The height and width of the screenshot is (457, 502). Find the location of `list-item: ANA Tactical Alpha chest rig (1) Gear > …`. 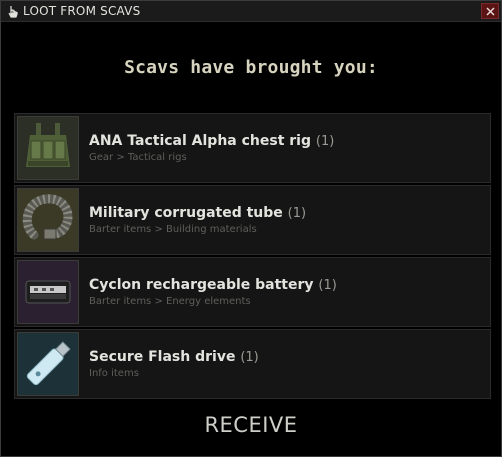

list-item: ANA Tactical Alpha chest rig (1) Gear > … is located at coordinates (252, 148).